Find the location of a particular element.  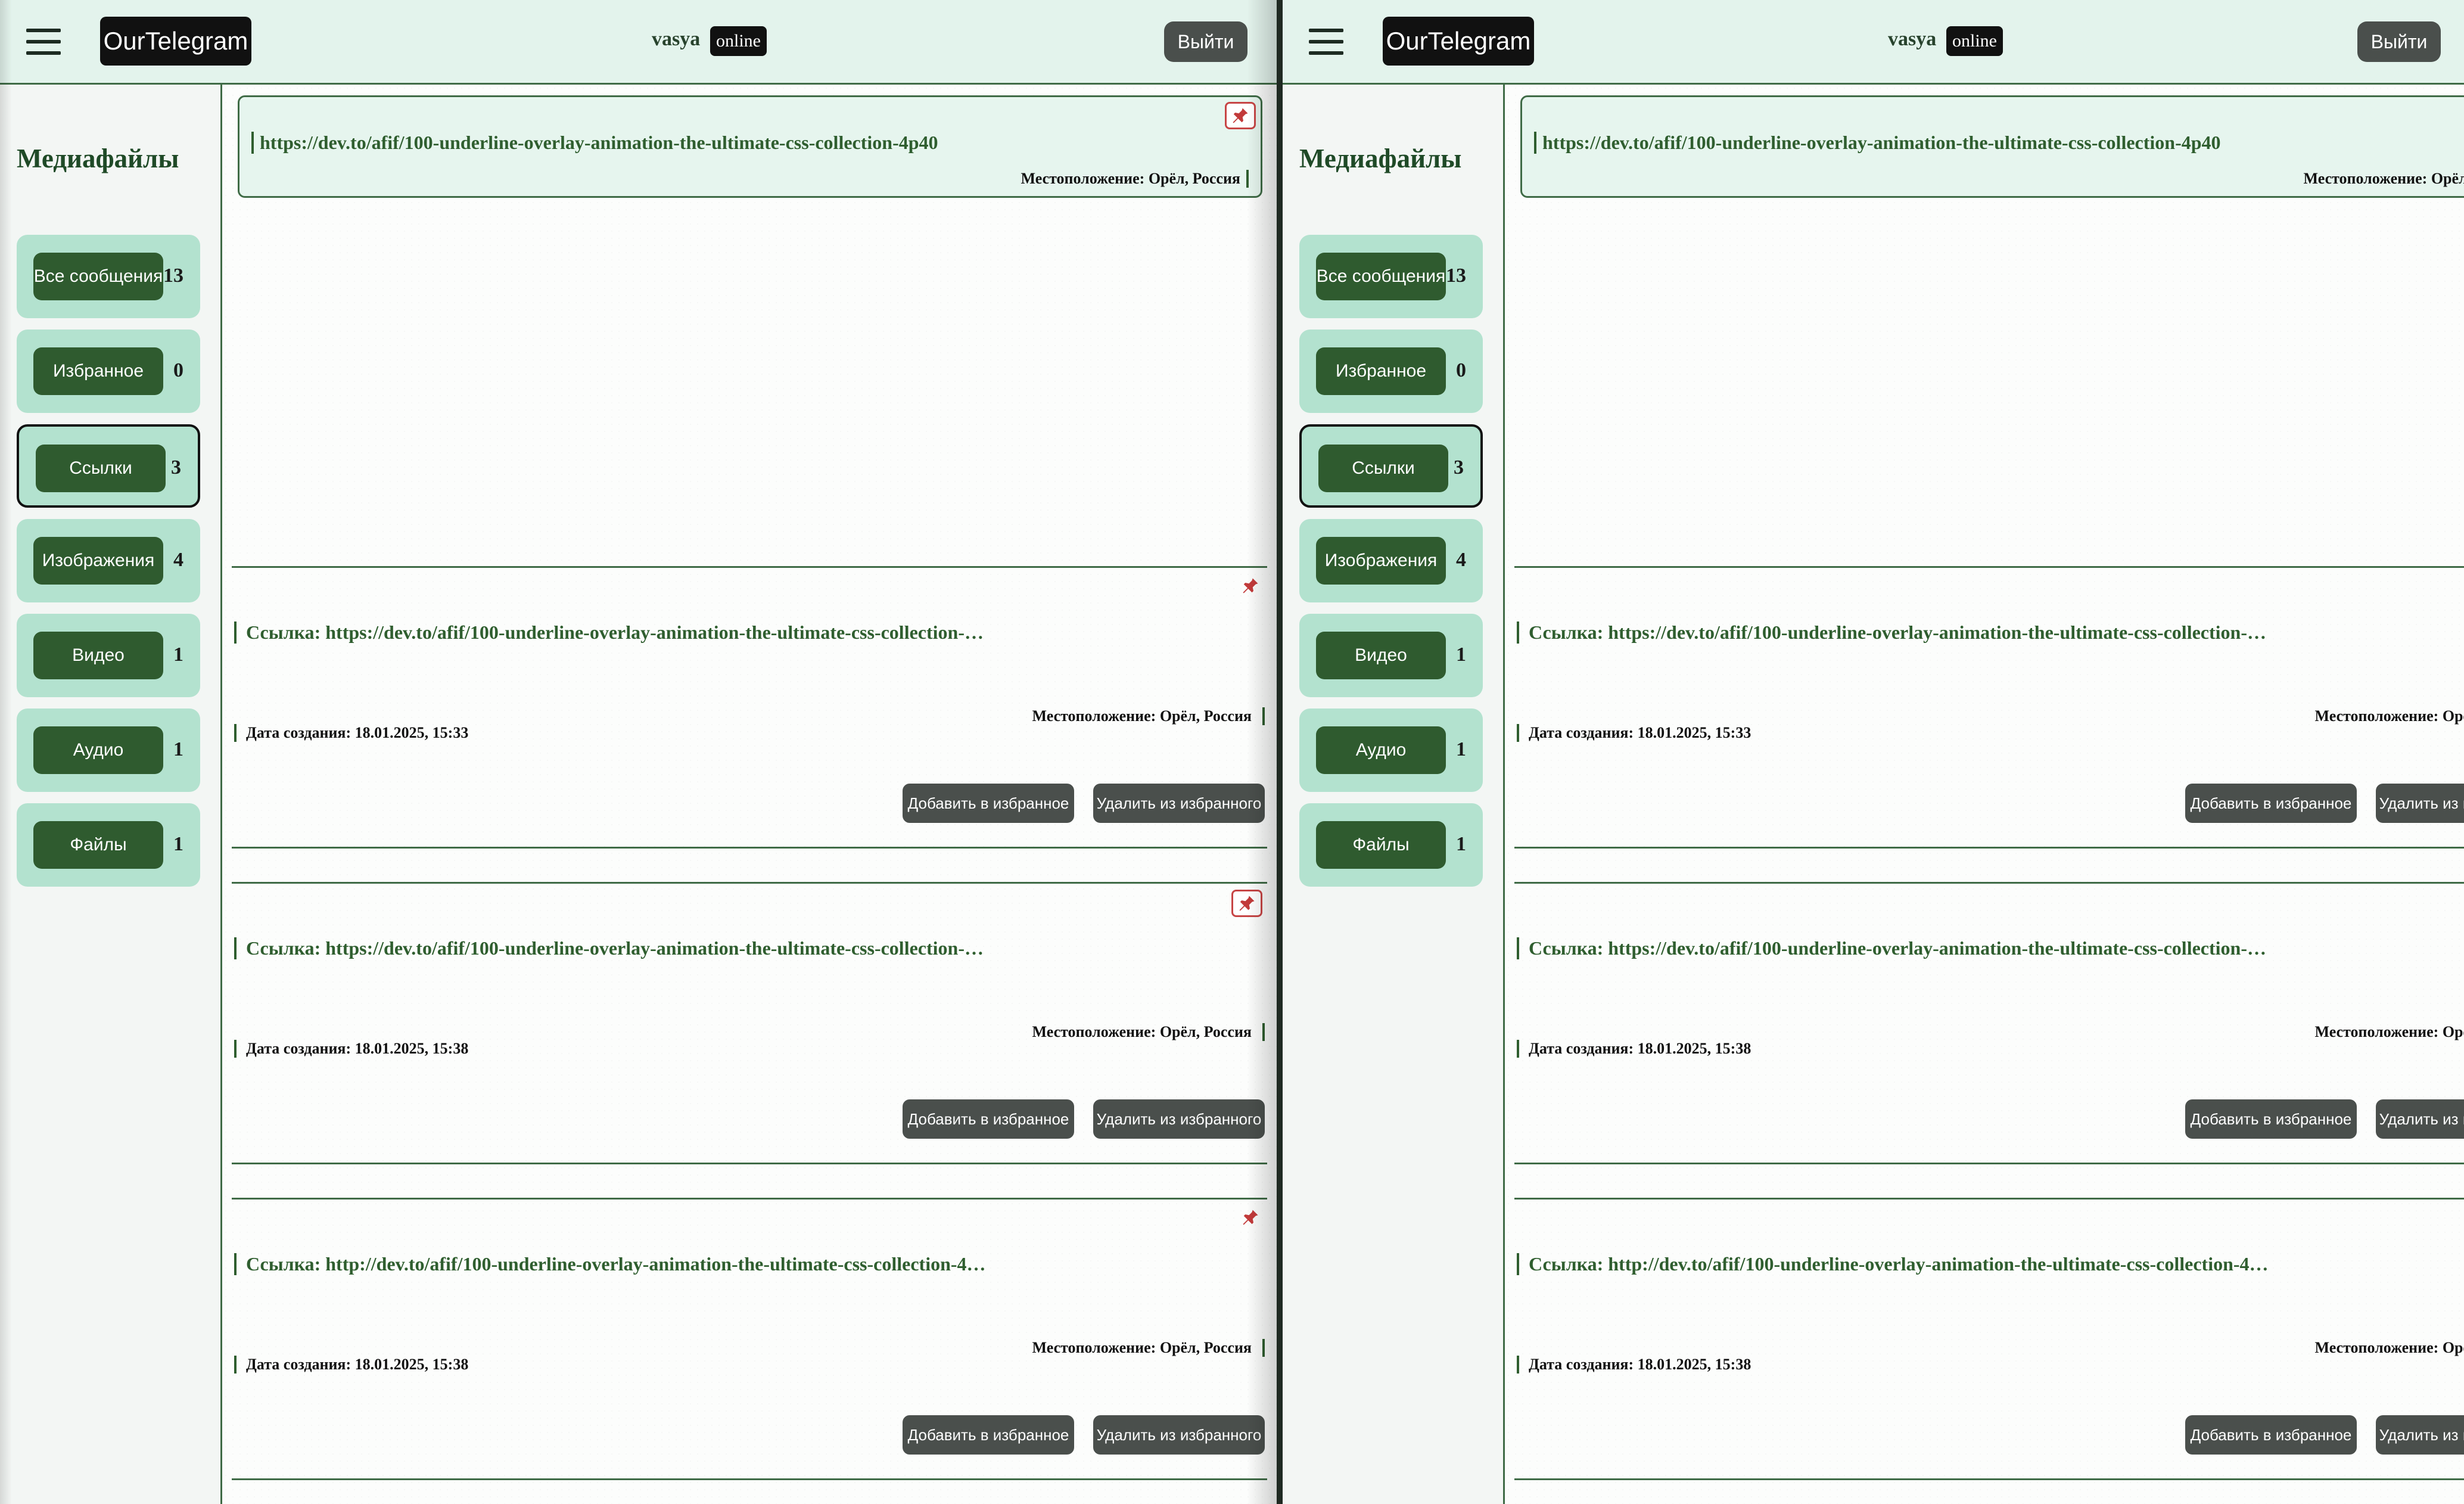

divider-shadow is located at coordinates (1262, 752).